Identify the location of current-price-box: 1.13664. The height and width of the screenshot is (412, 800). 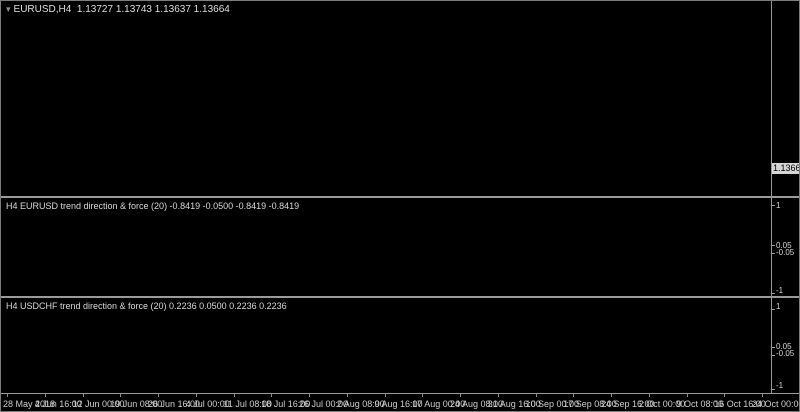
(785, 168).